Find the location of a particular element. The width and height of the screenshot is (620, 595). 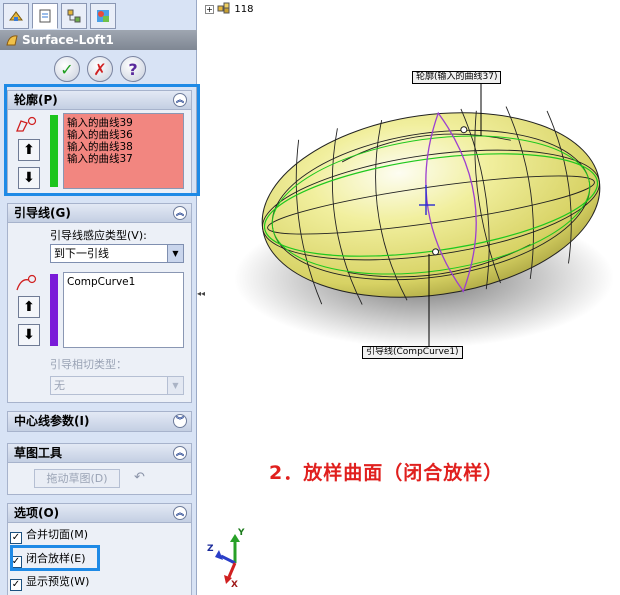

feature-title: Surface-Loft1 is located at coordinates (68, 40).